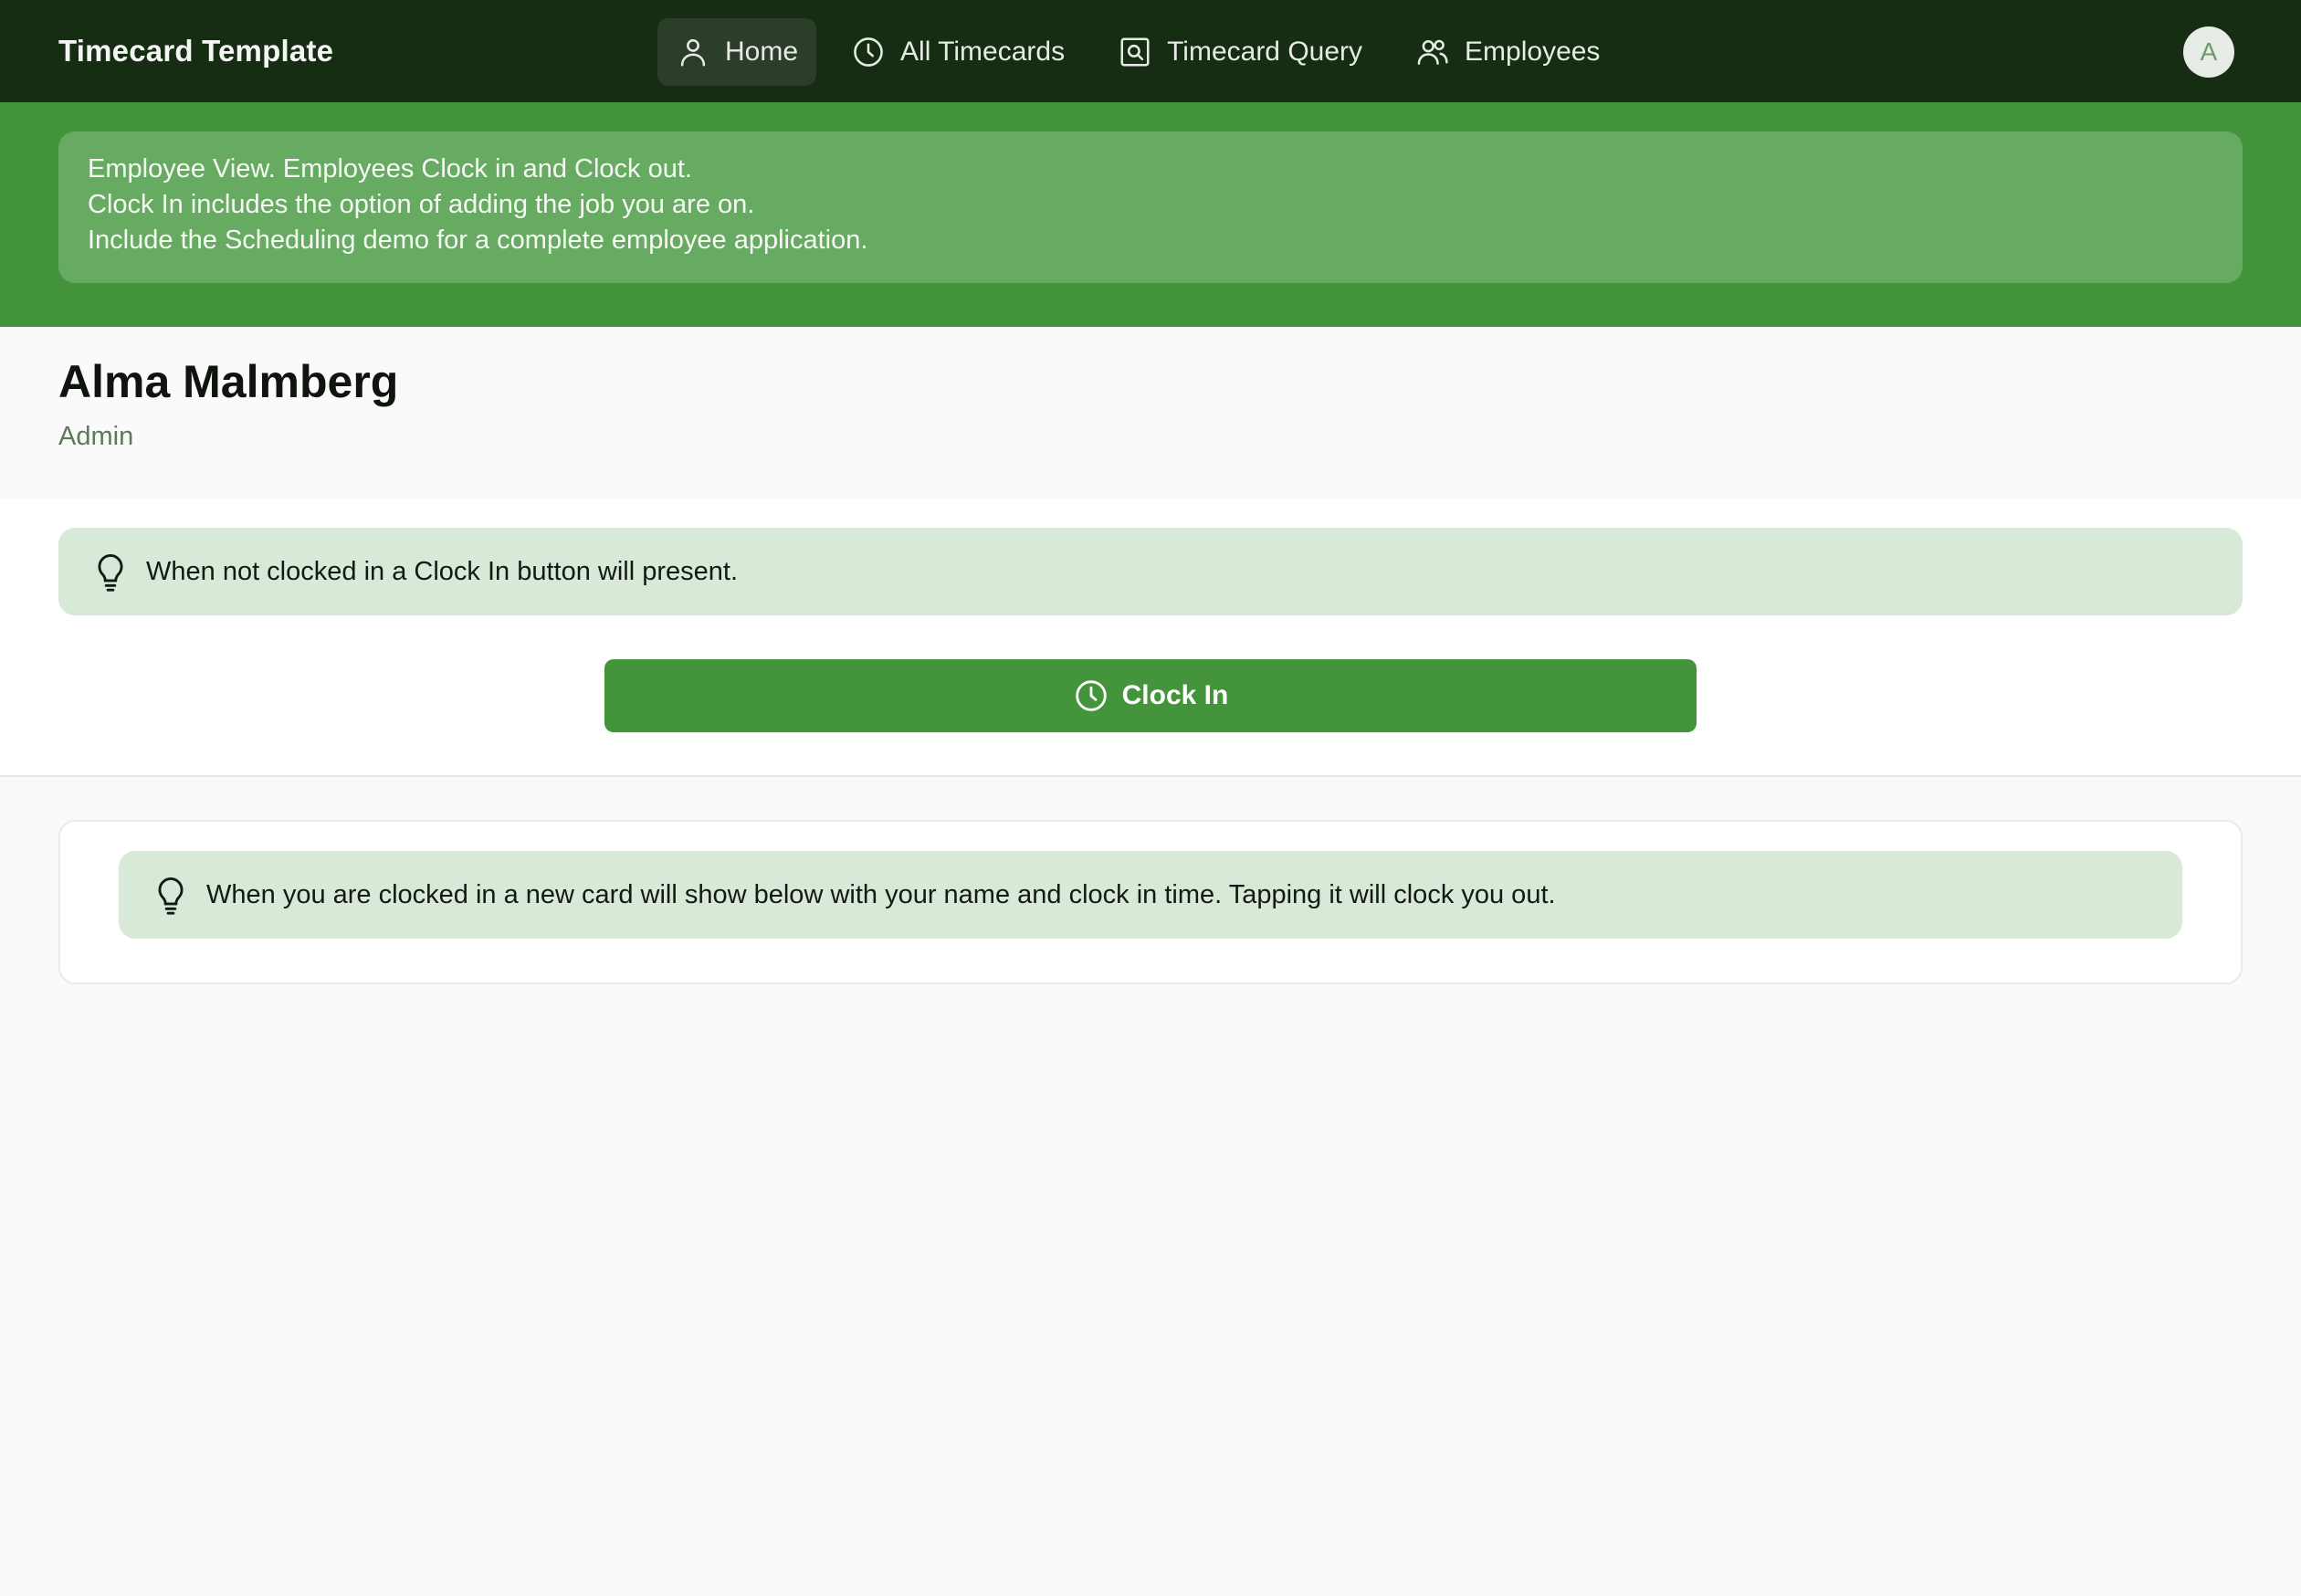  I want to click on profile-header: Alma Malmberg Admin, so click(1150, 413).